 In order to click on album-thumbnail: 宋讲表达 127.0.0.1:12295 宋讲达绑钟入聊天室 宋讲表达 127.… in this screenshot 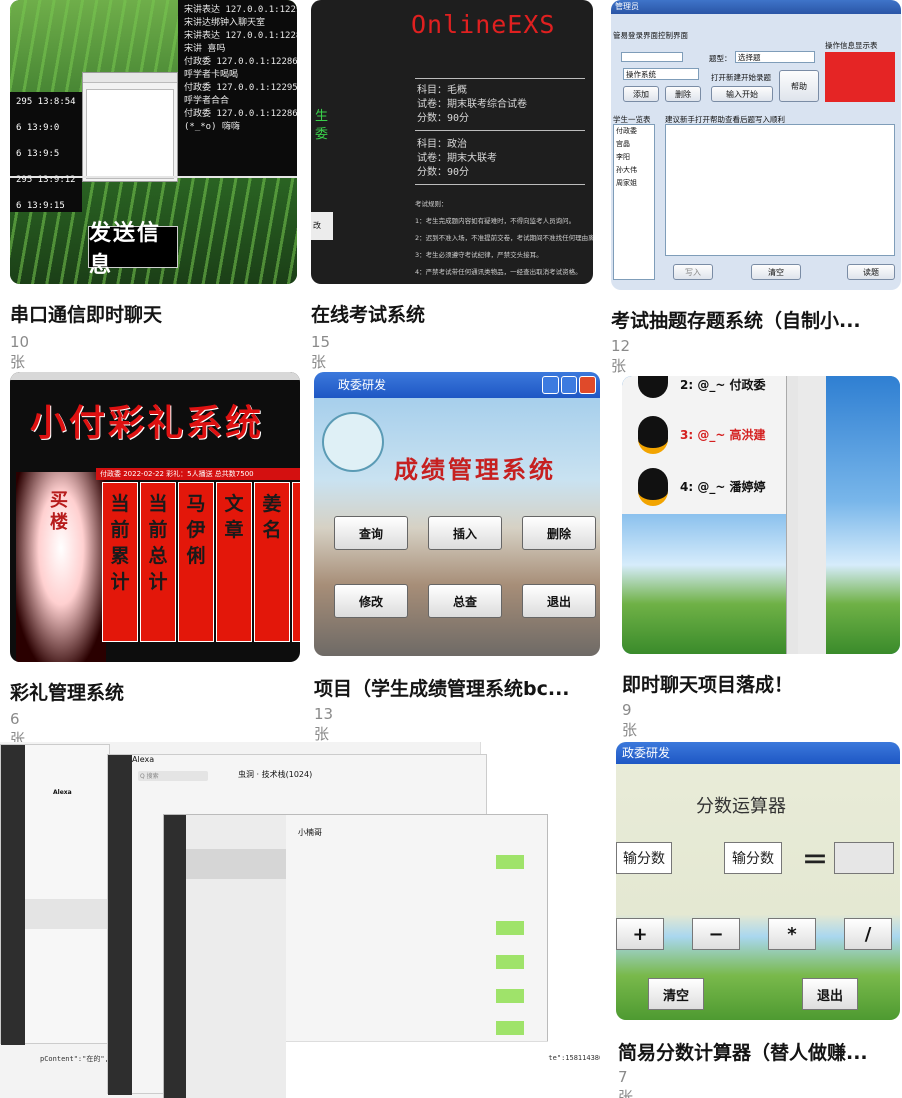, I will do `click(153, 142)`.